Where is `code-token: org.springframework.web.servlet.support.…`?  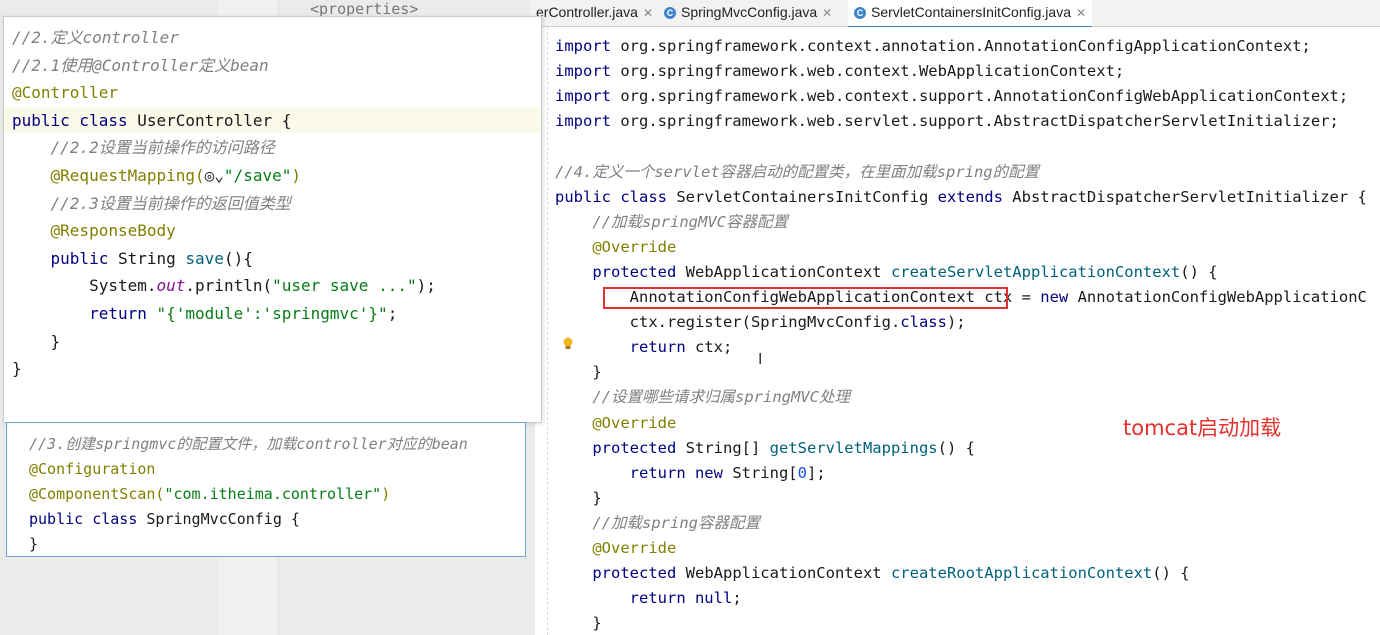
code-token: org.springframework.web.servlet.support.… is located at coordinates (979, 121).